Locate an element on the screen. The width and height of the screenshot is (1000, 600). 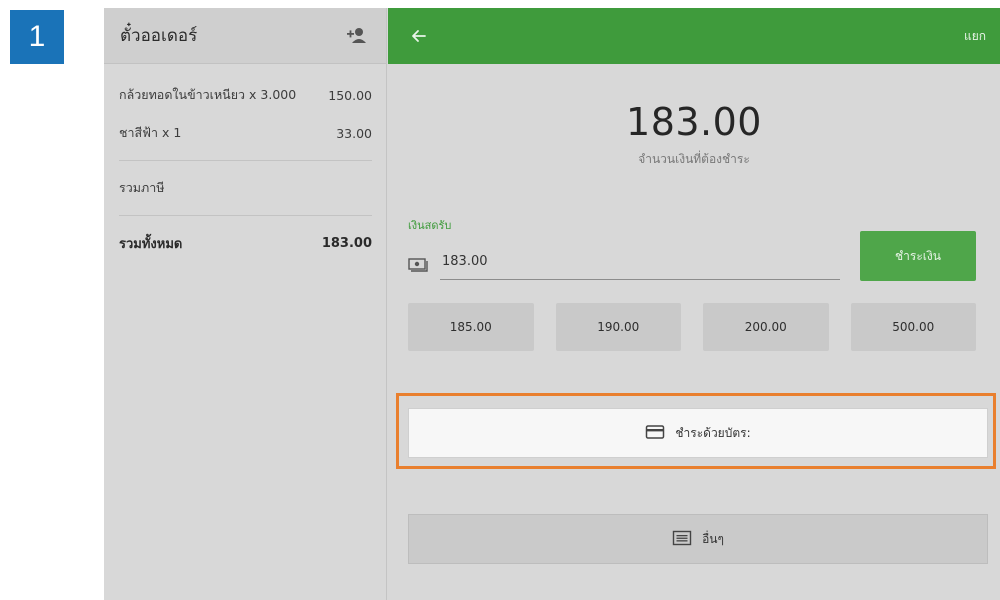
list-icon is located at coordinates (682, 539).